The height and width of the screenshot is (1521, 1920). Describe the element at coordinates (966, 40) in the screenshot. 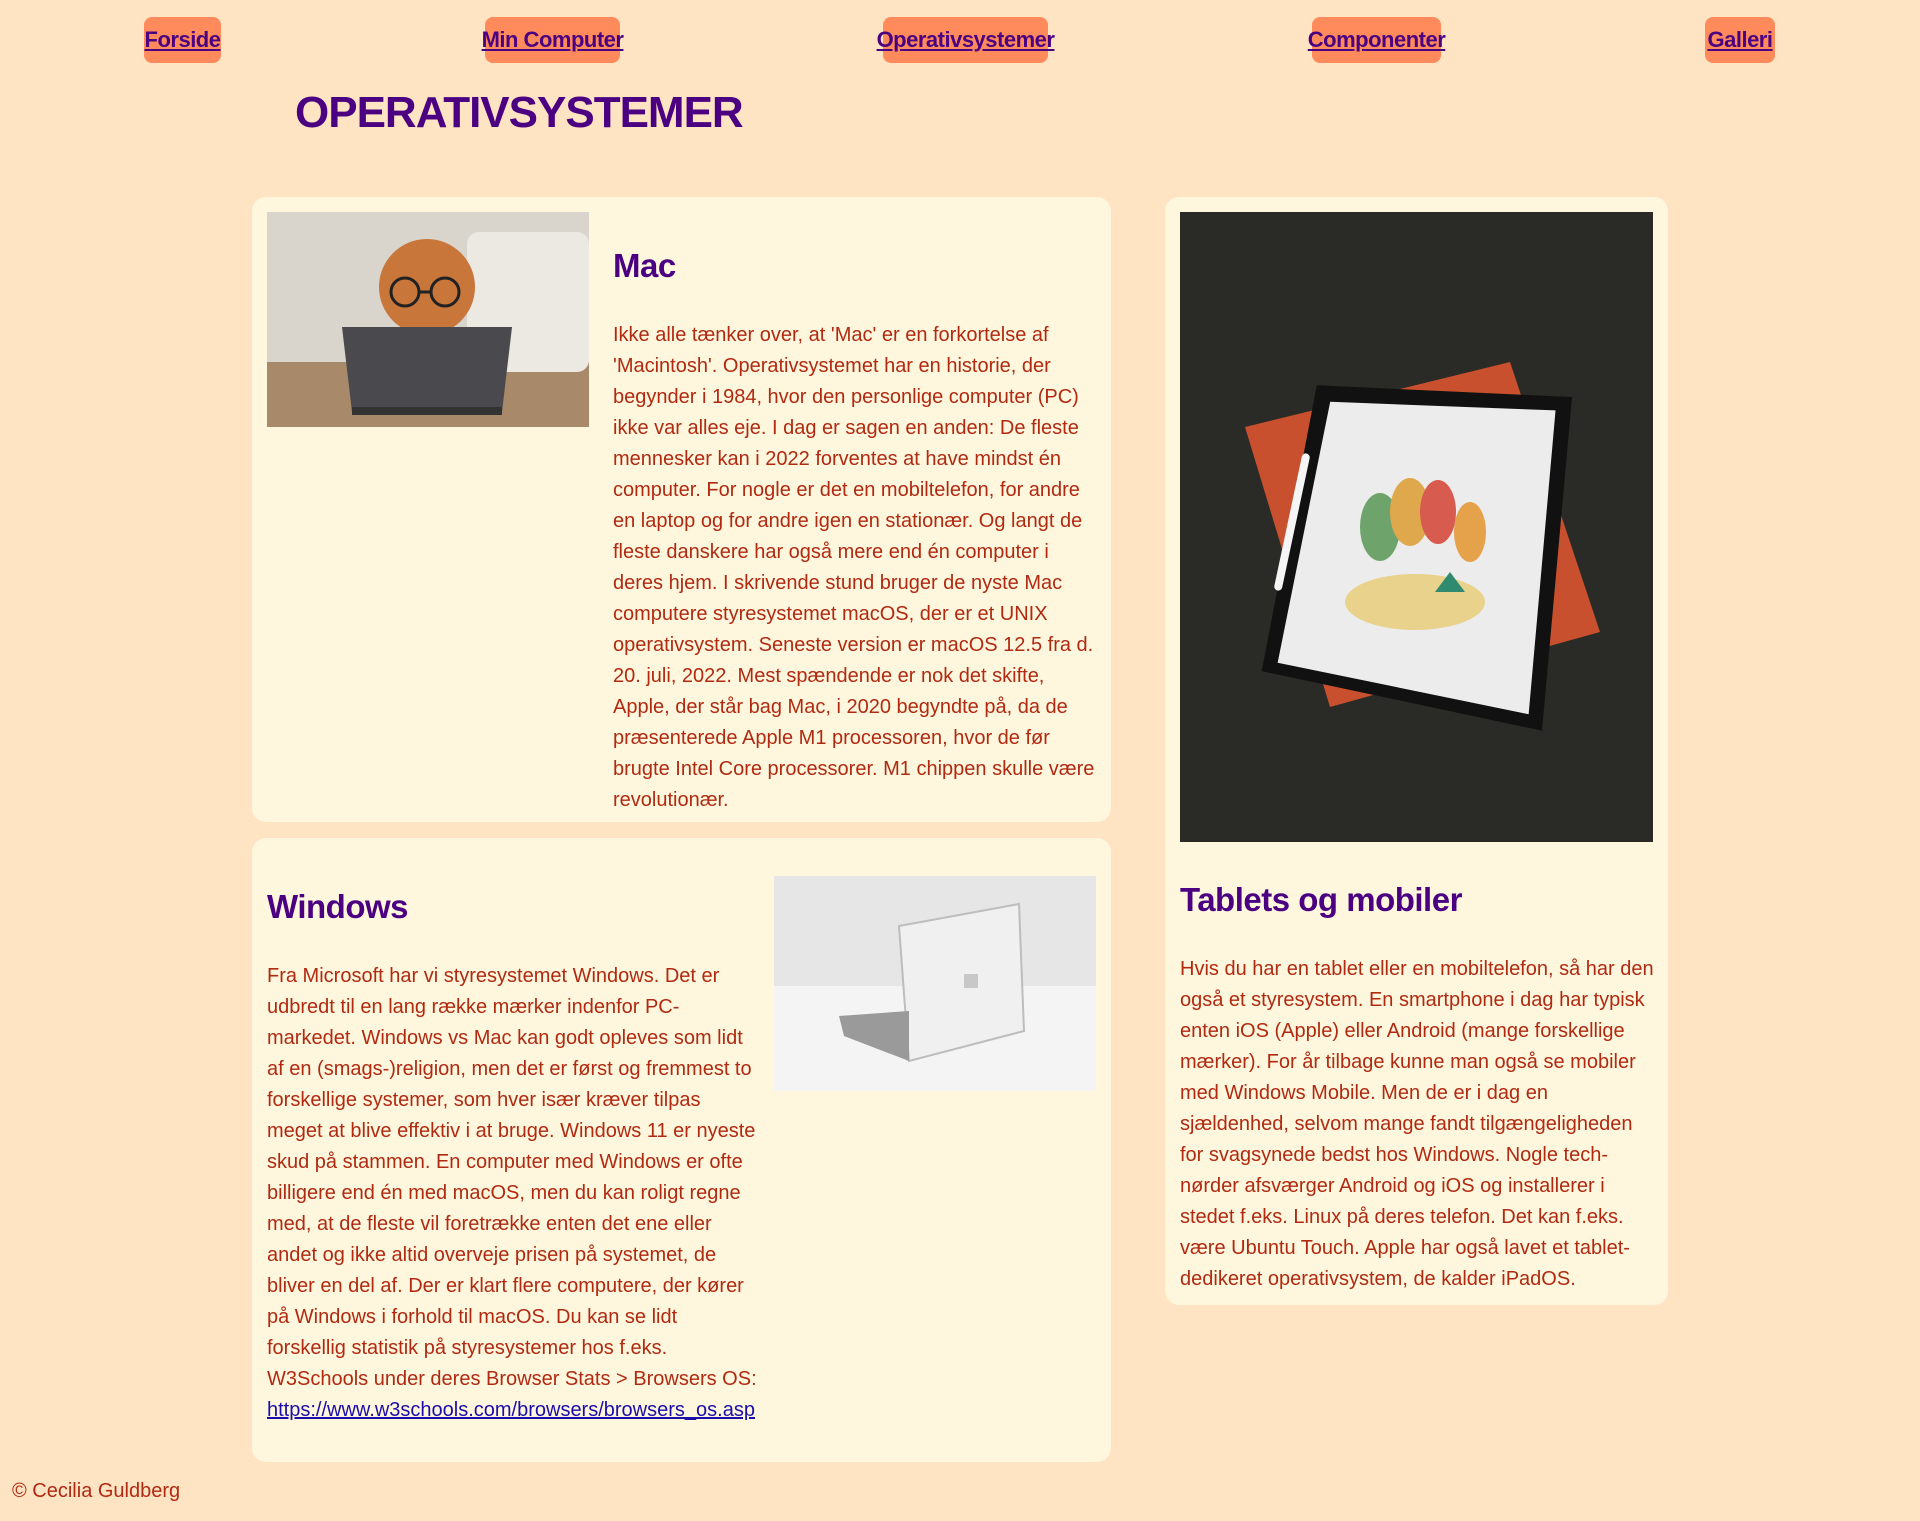

I see `nav-item-operativsystemer: Operativsystemer` at that location.